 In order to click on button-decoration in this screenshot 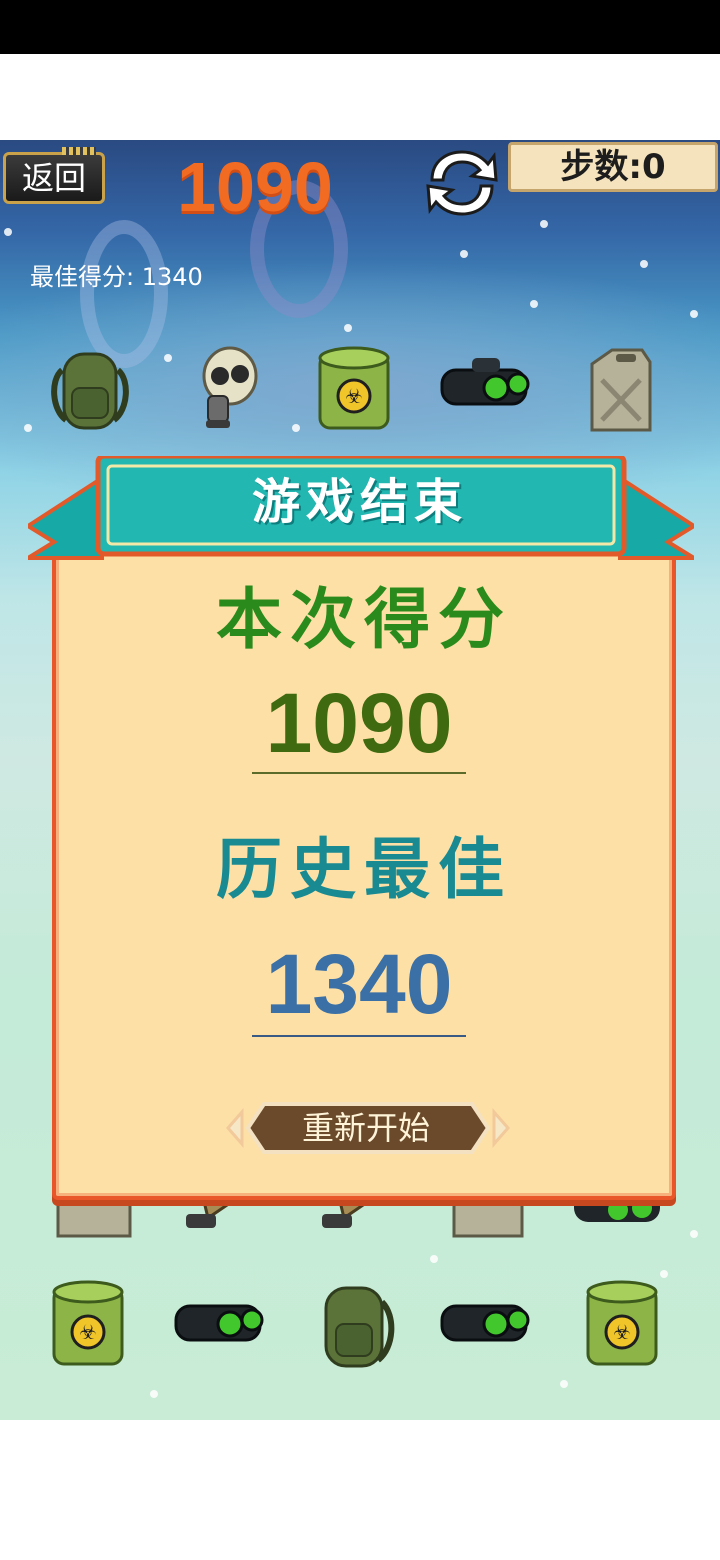, I will do `click(79, 151)`.